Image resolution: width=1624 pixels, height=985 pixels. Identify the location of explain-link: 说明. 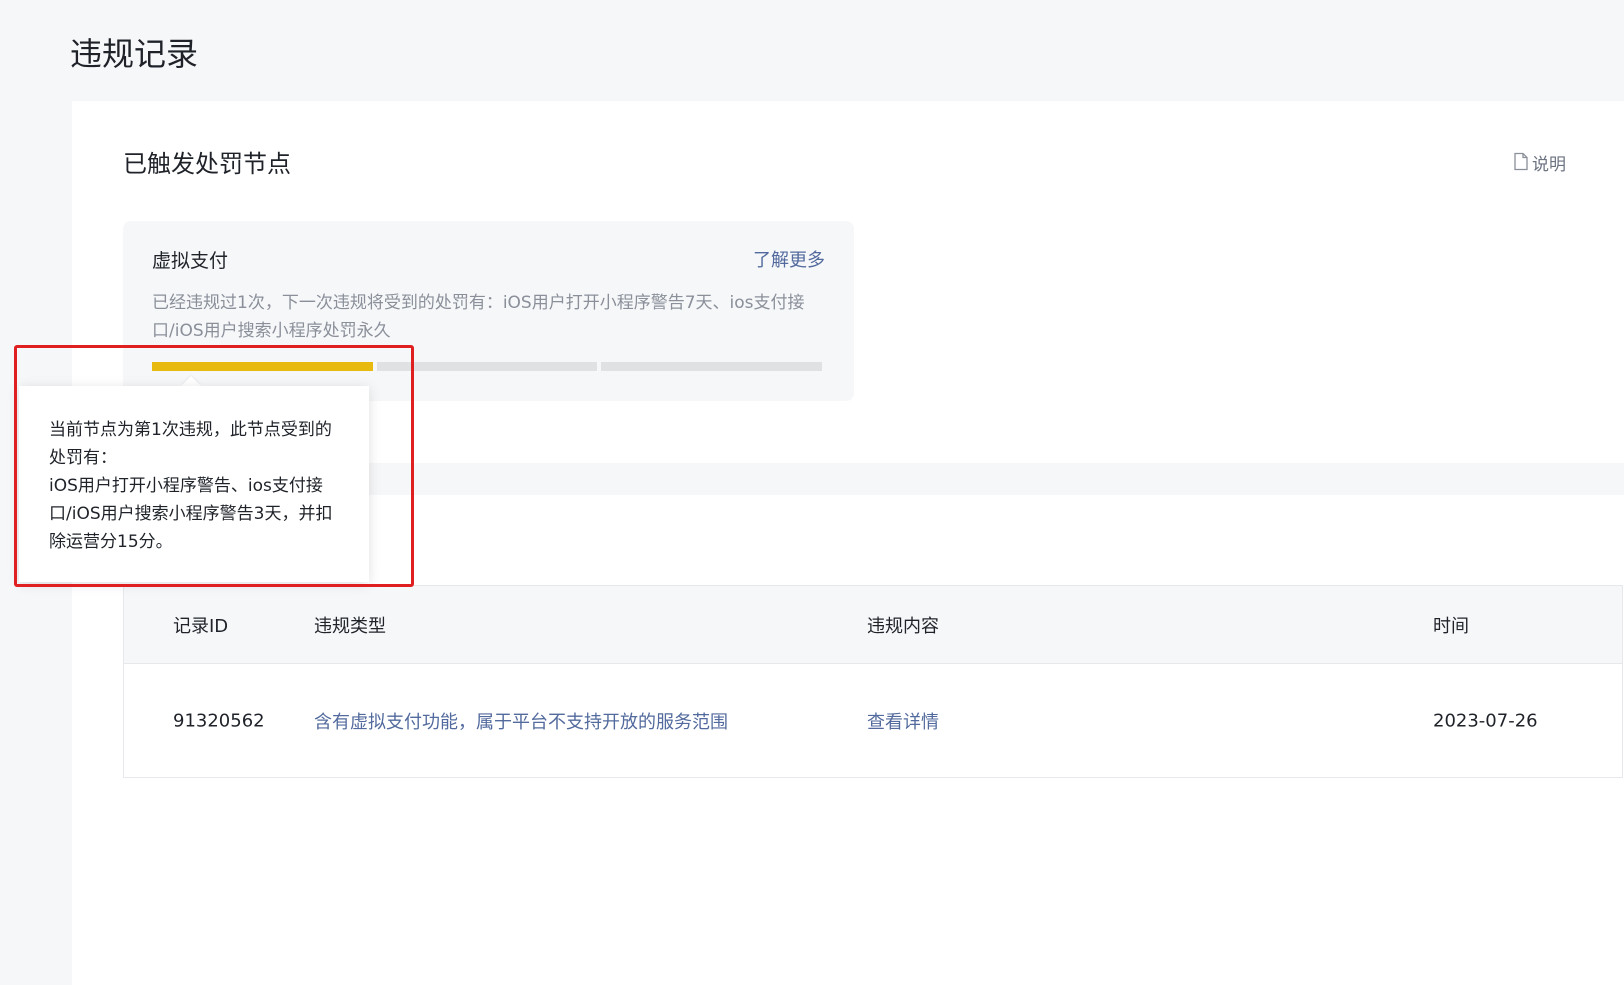
(1539, 165).